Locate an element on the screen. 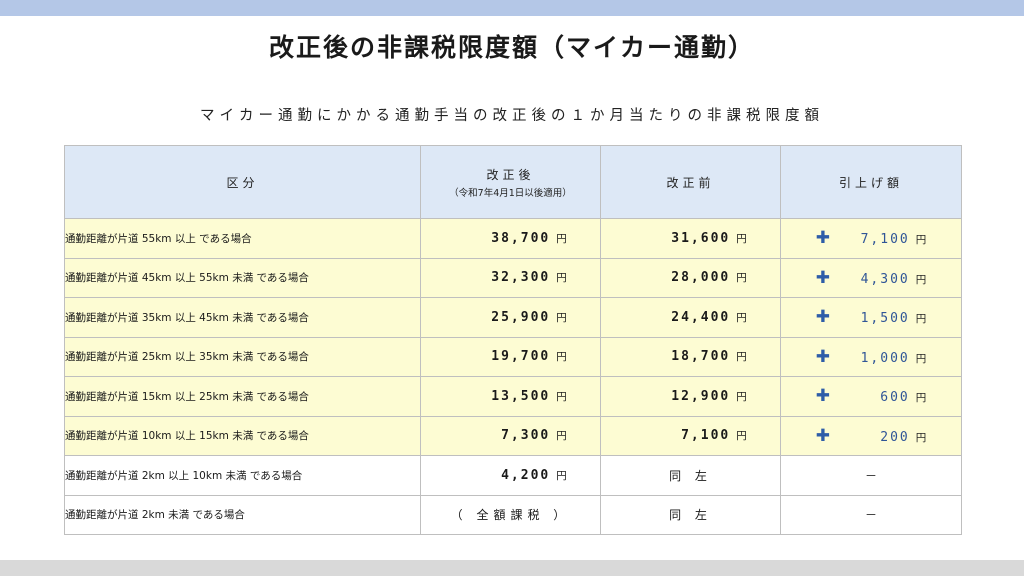 The width and height of the screenshot is (1024, 576). header-after: 改正後 （令和7年4月1日以後適用） is located at coordinates (510, 182).